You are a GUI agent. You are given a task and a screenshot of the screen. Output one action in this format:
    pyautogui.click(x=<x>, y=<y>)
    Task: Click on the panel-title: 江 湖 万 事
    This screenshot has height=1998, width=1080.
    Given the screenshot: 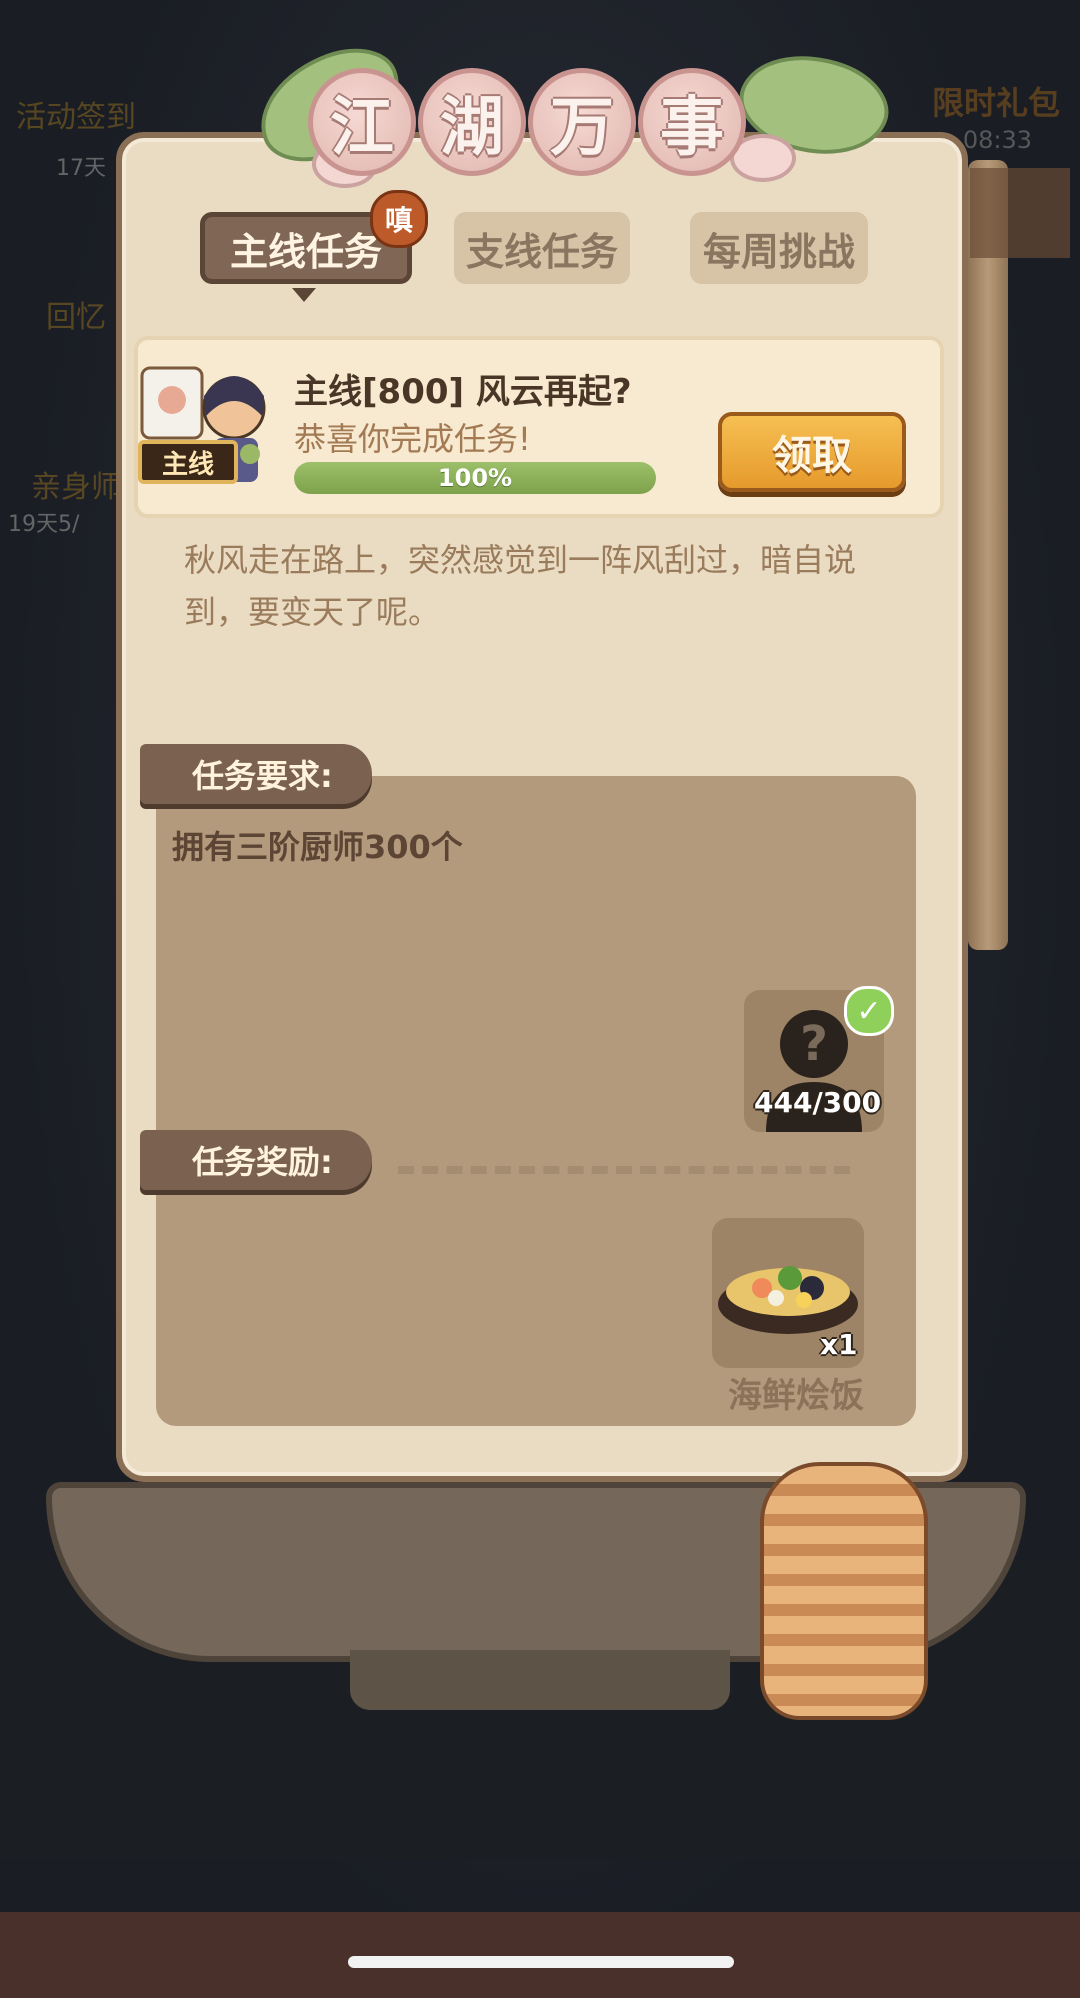 What is the action you would take?
    pyautogui.click(x=527, y=123)
    